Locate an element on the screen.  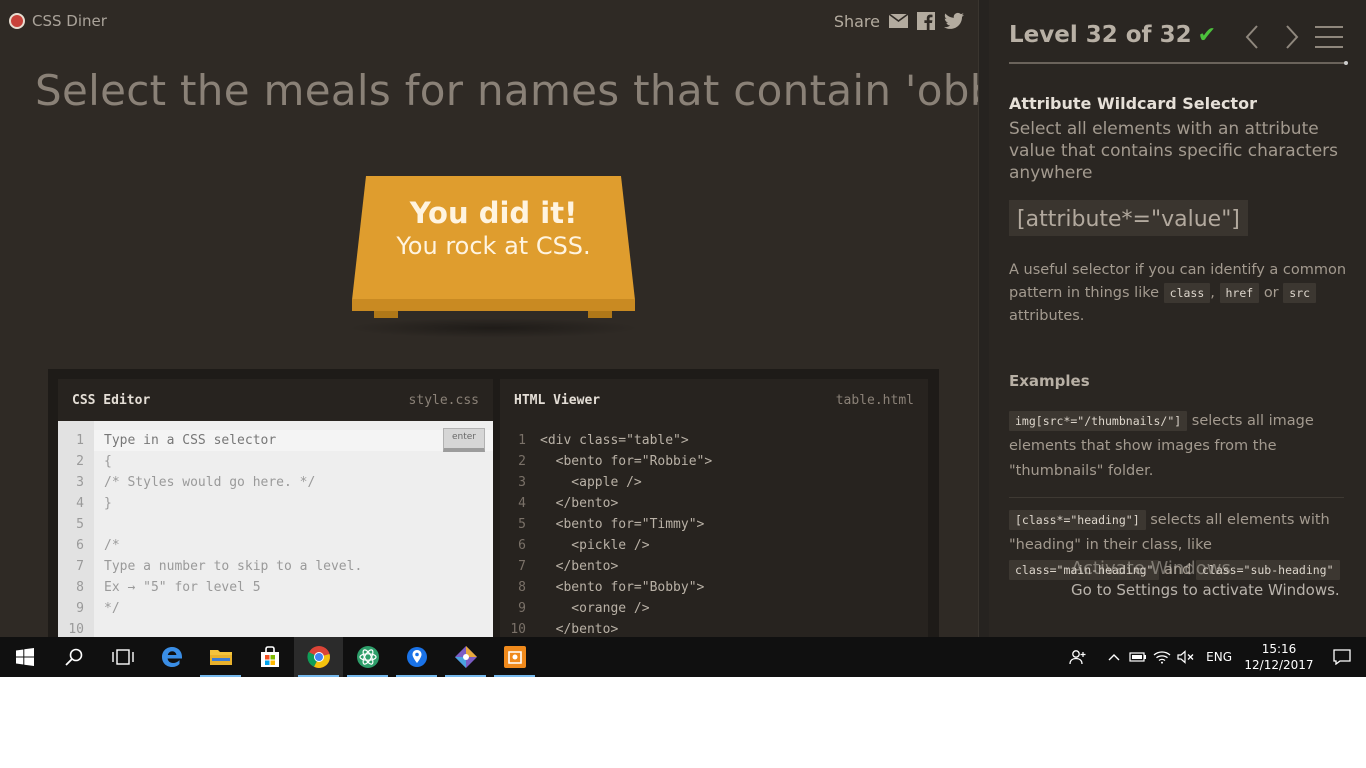
windows-taskbar: ENG 15:16 12/12/2017 is located at coordinates (683, 657).